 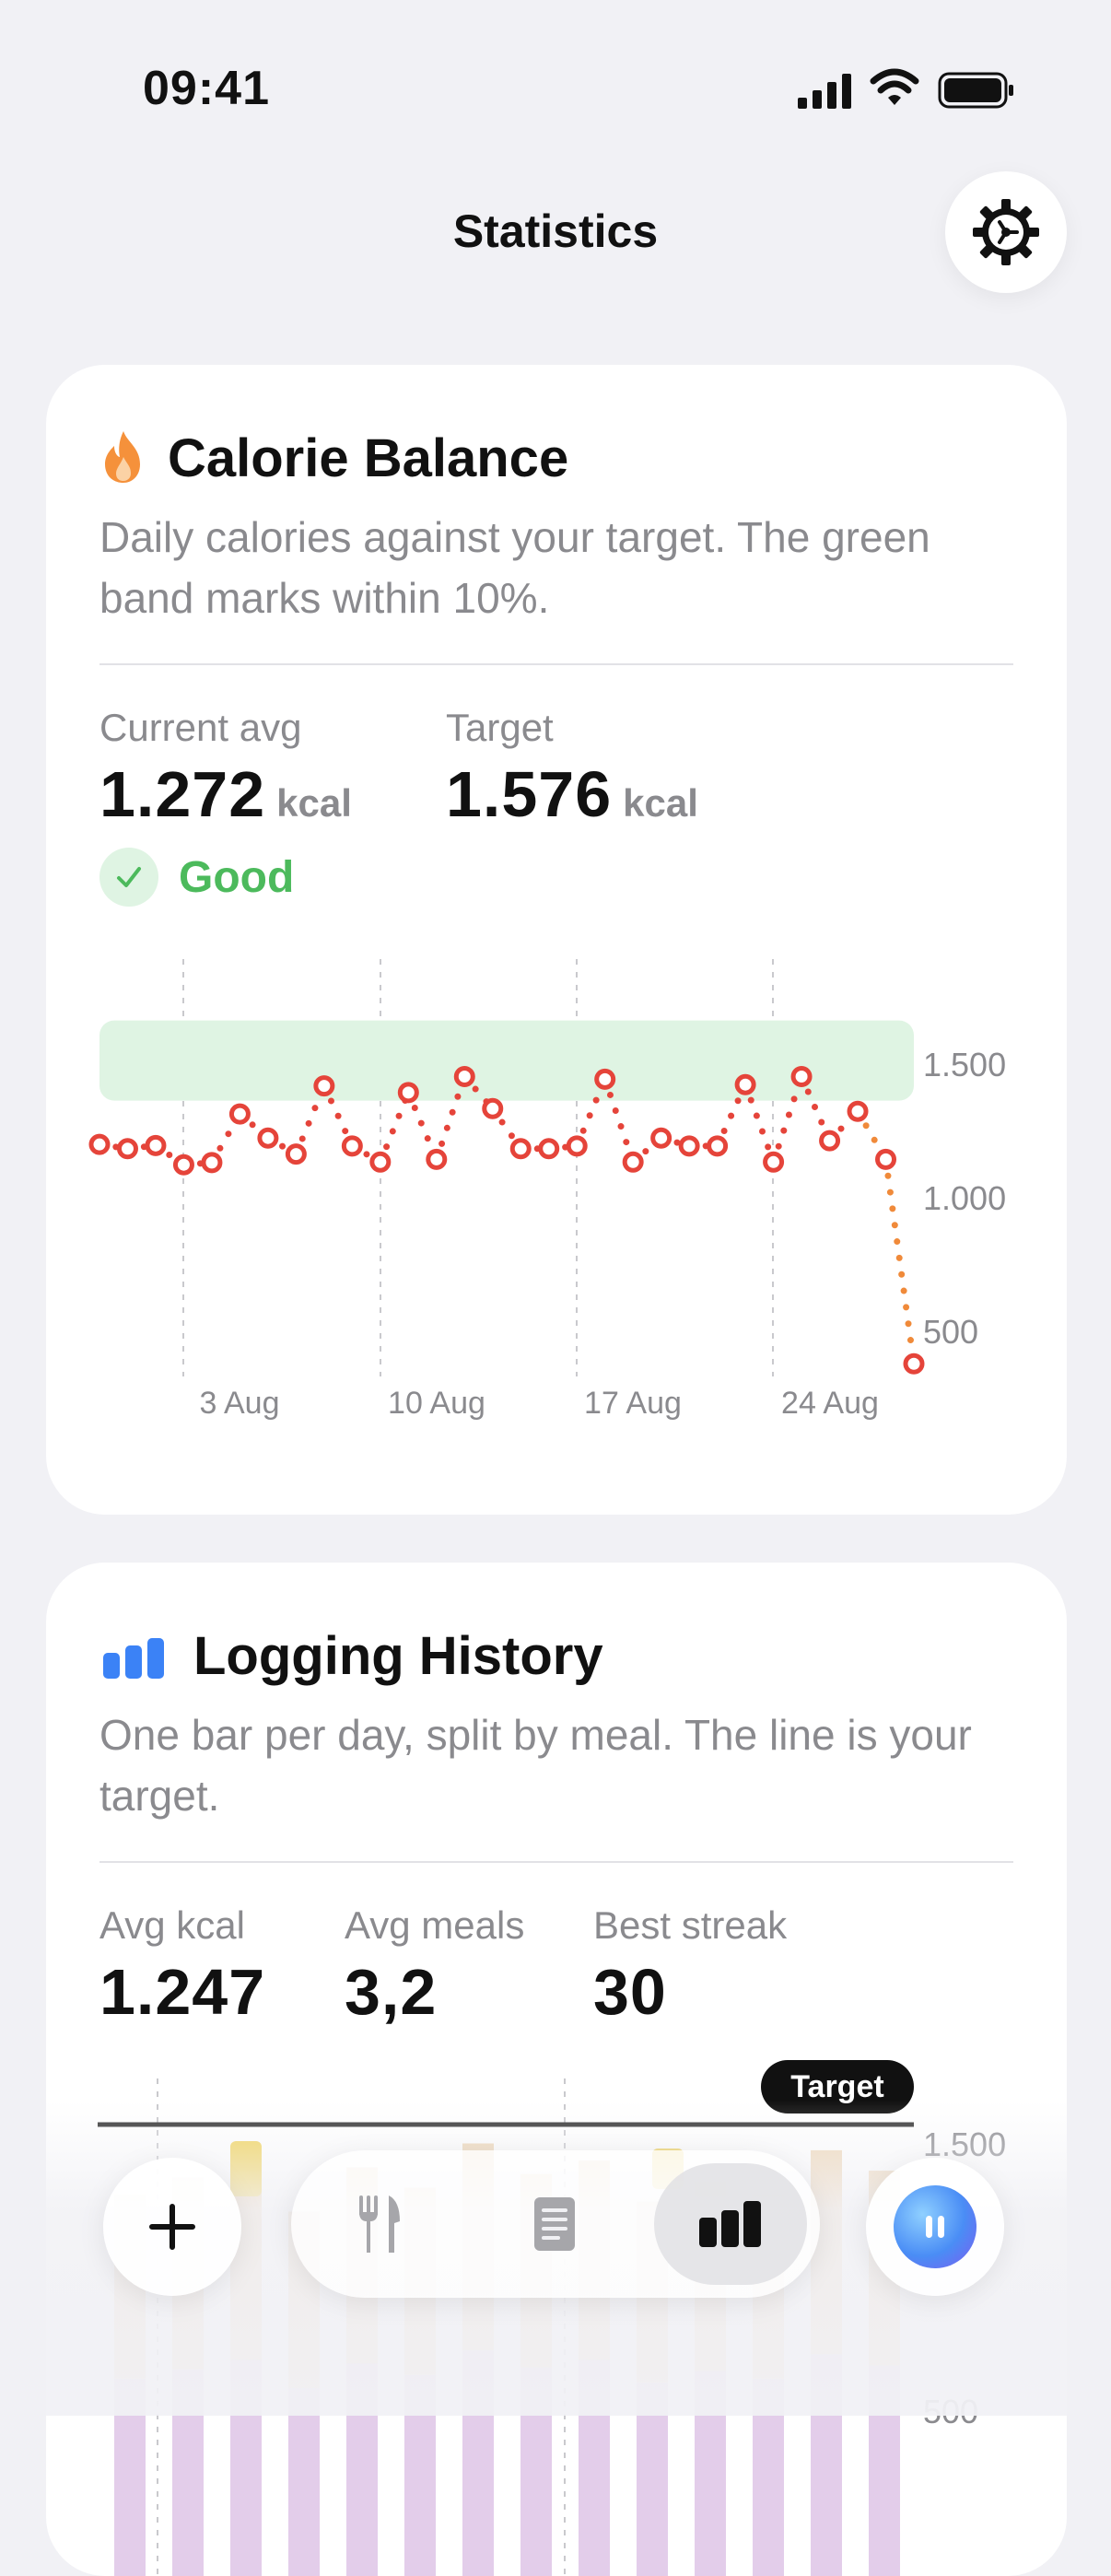 I want to click on pause-icon, so click(x=935, y=2226).